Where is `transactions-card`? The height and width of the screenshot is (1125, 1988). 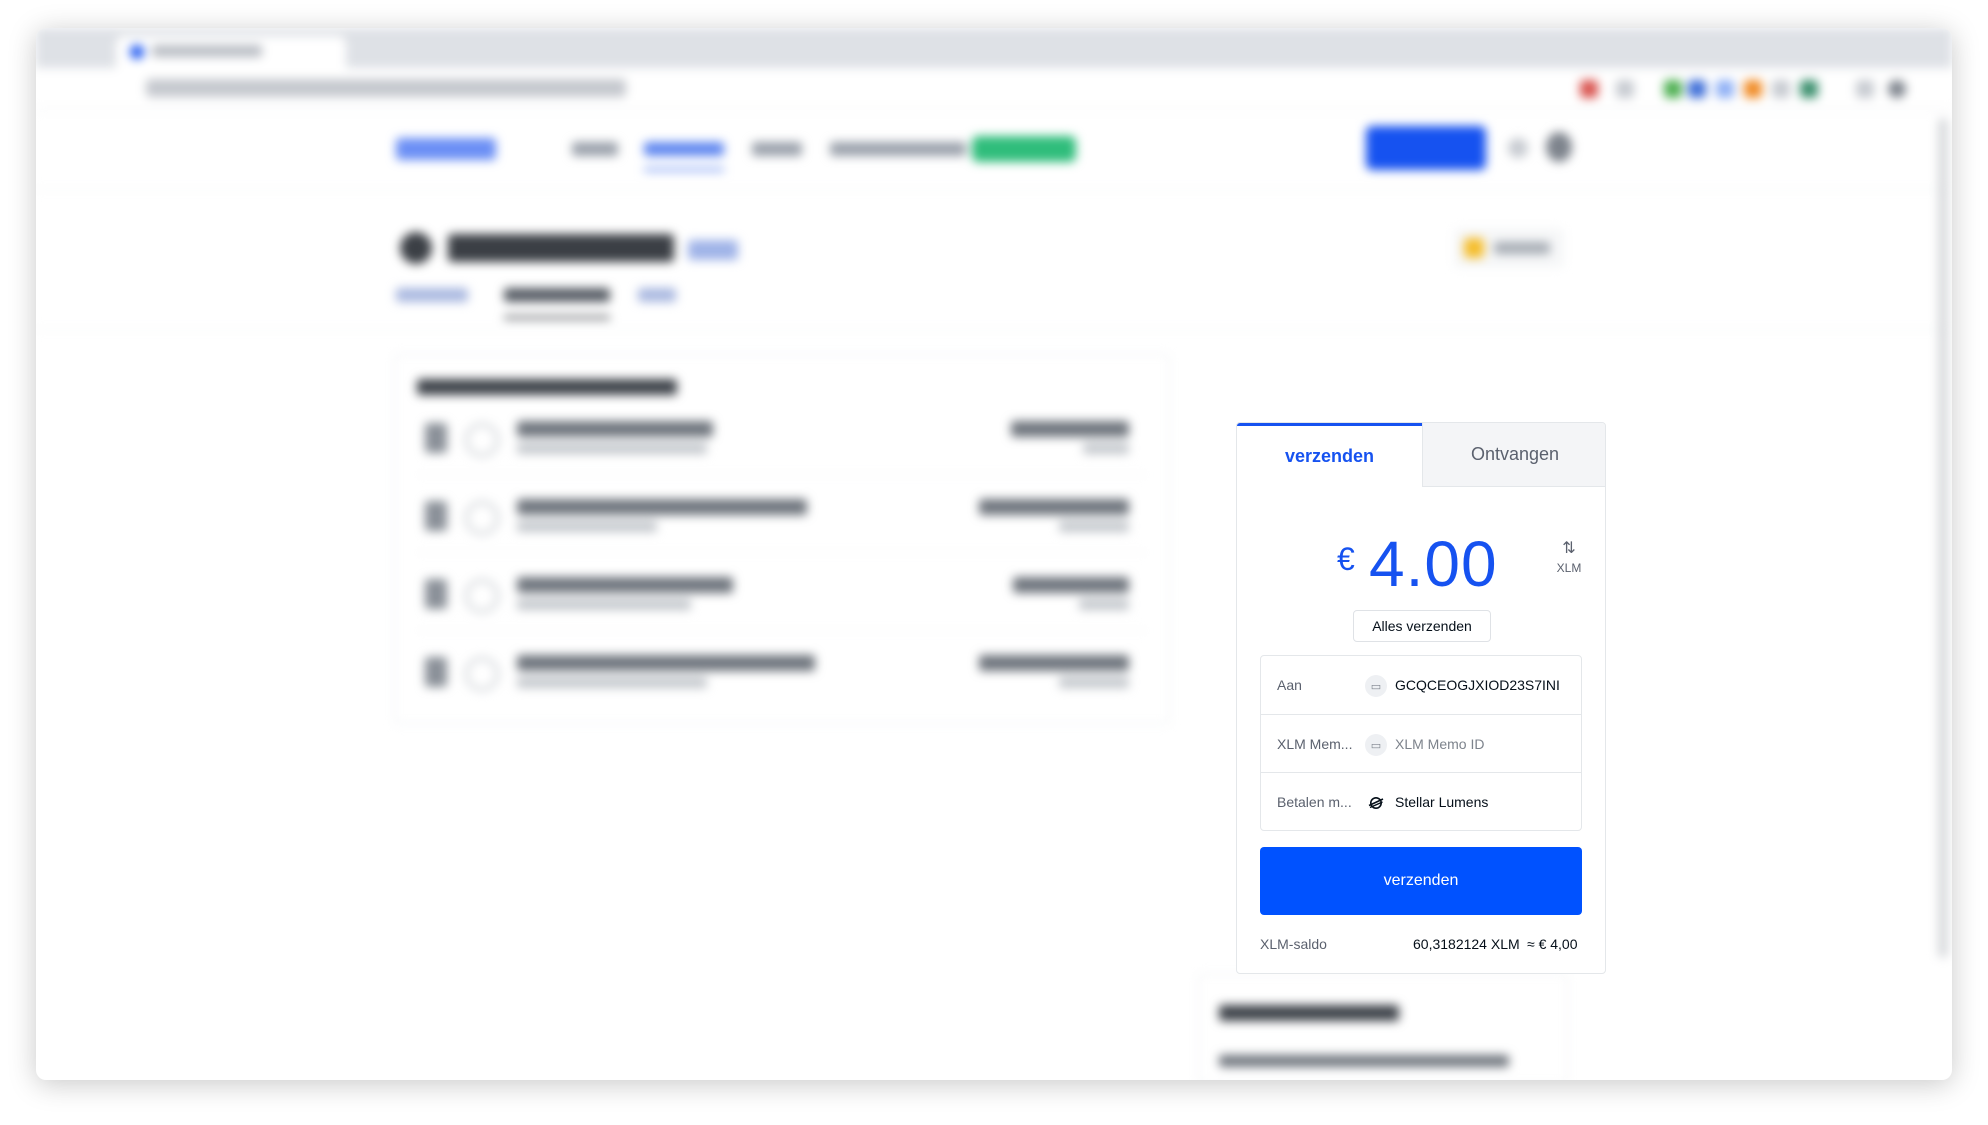 transactions-card is located at coordinates (782, 539).